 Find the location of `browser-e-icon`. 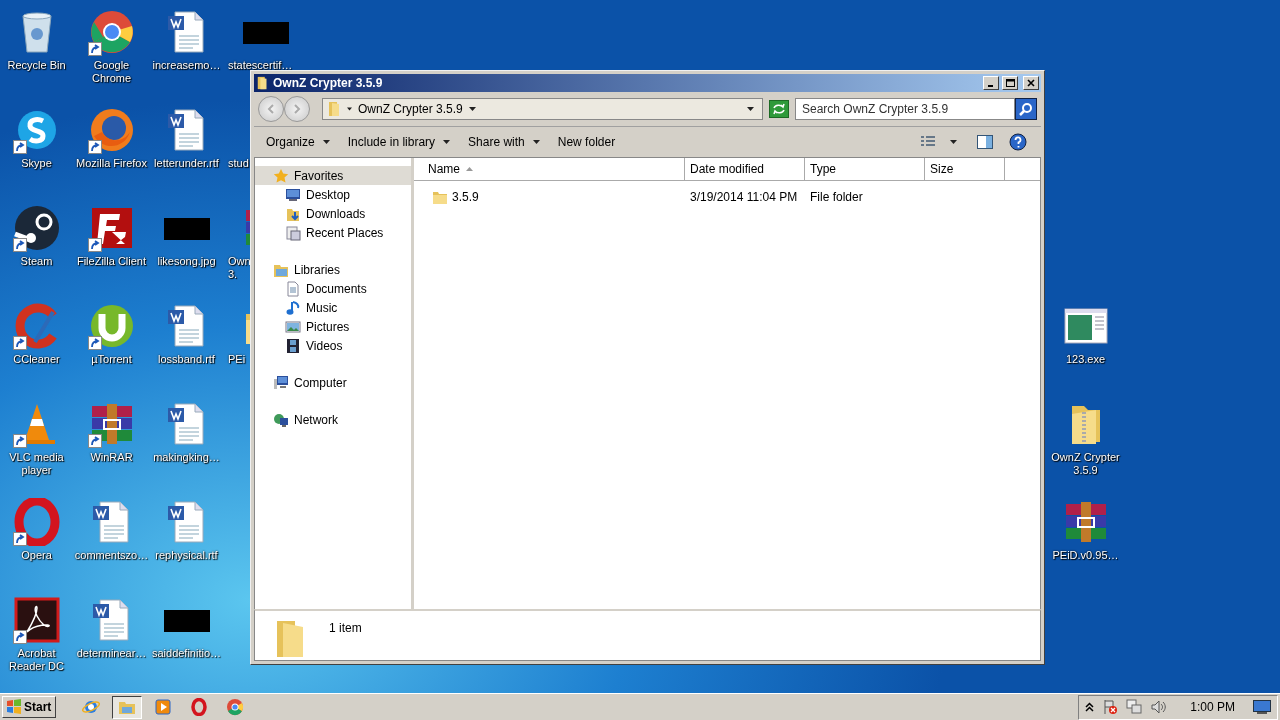

browser-e-icon is located at coordinates (91, 707).